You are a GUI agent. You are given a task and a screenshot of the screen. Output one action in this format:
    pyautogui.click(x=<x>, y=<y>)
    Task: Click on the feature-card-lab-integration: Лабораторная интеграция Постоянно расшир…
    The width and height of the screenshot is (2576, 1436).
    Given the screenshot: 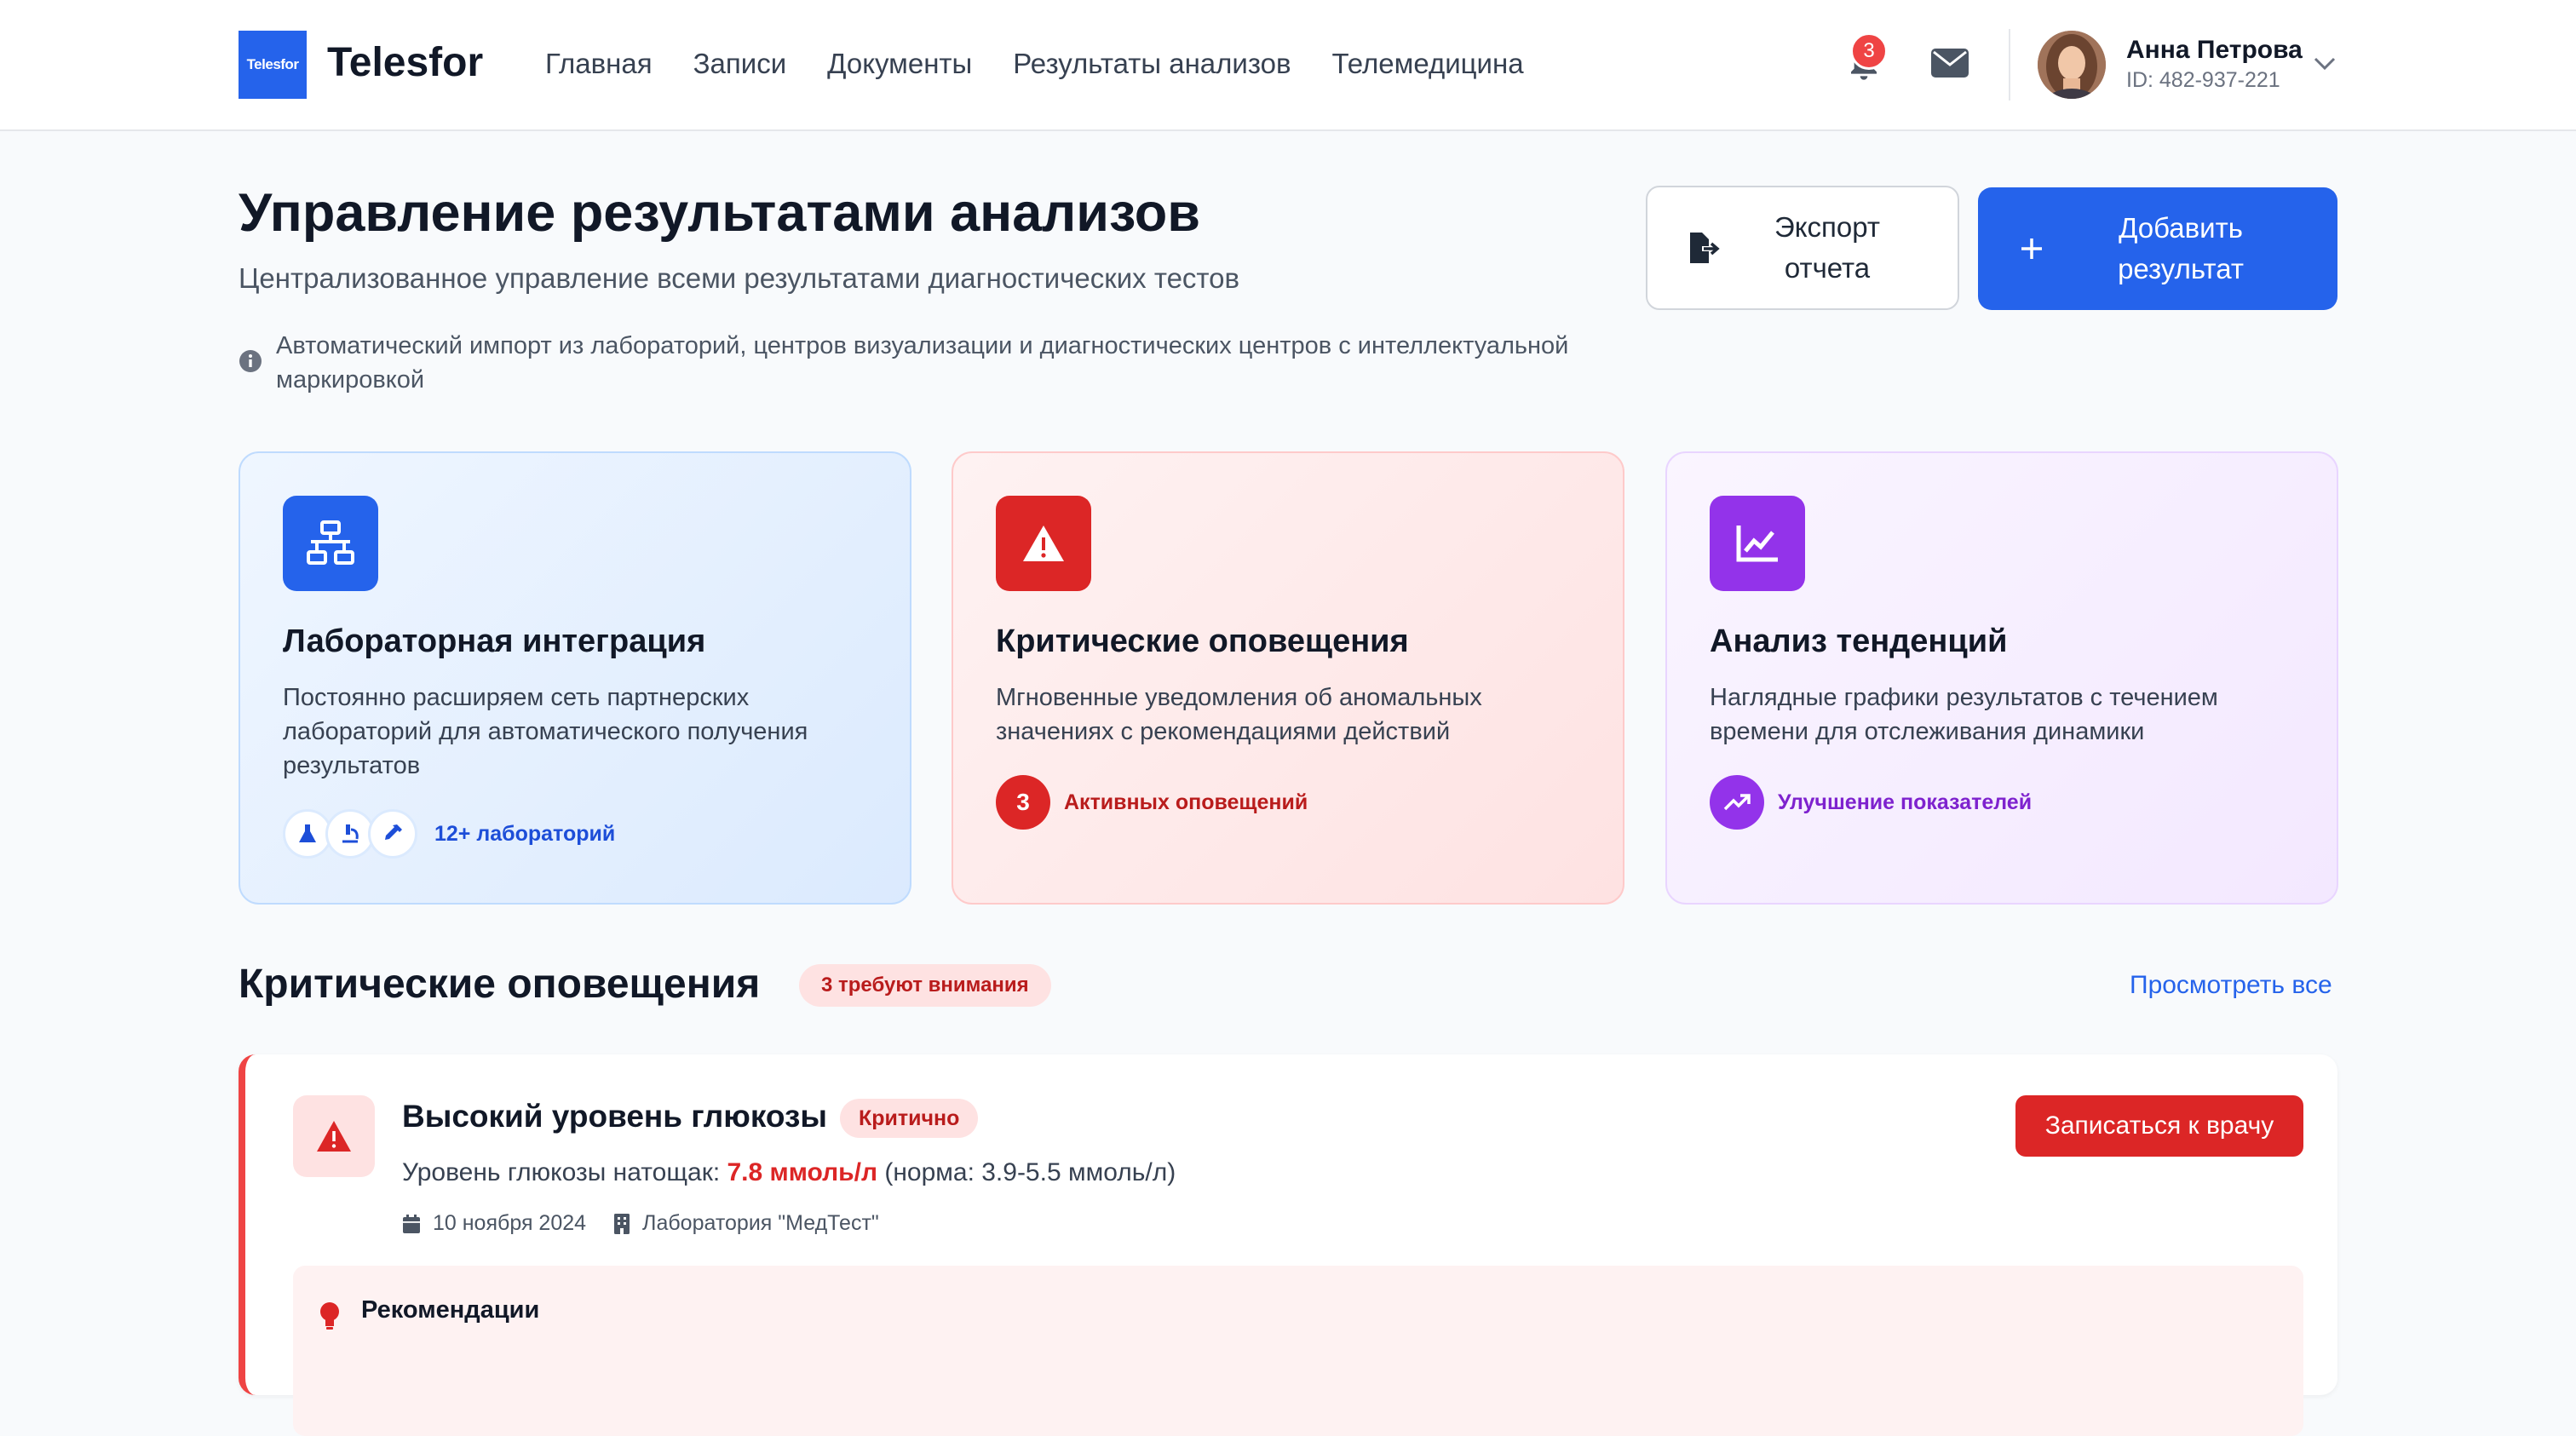 What is the action you would take?
    pyautogui.click(x=575, y=678)
    